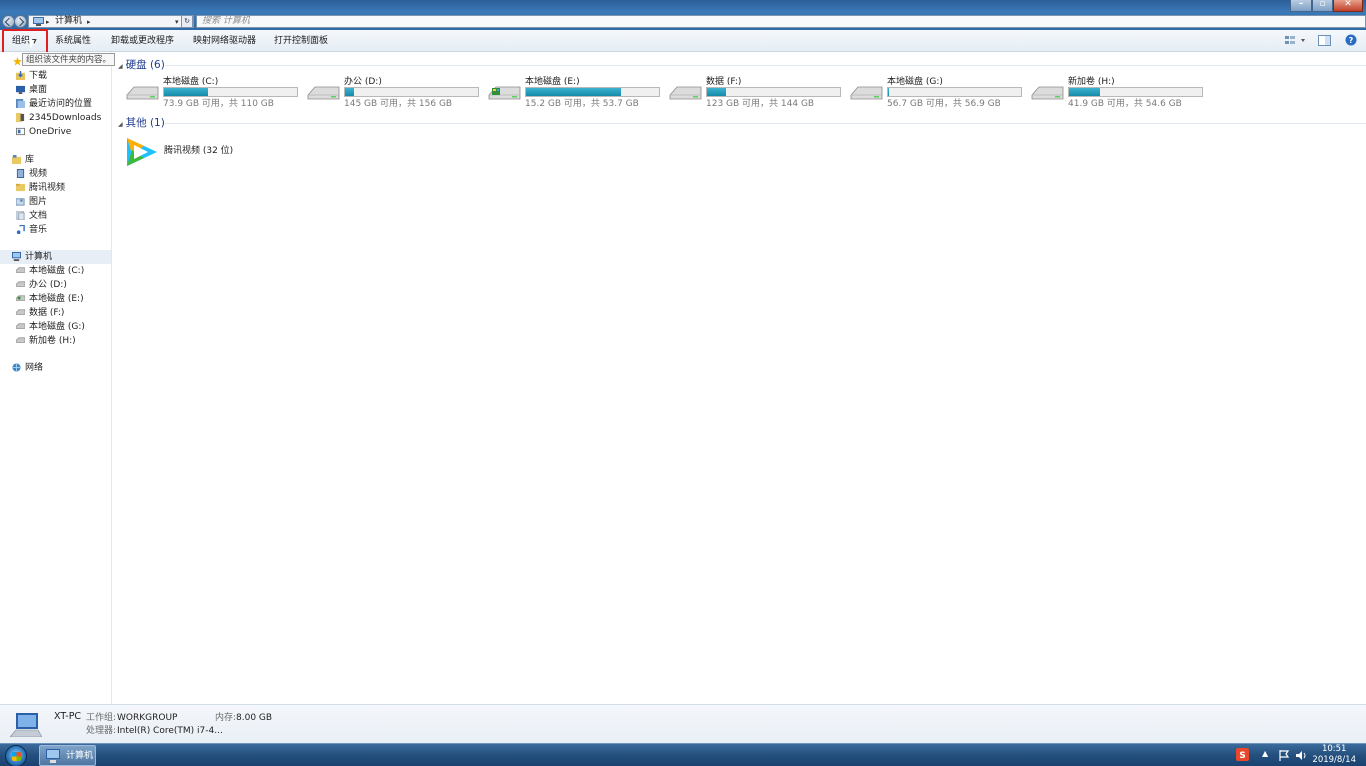 Image resolution: width=1366 pixels, height=766 pixels. I want to click on onedrive-icon, so click(20, 131).